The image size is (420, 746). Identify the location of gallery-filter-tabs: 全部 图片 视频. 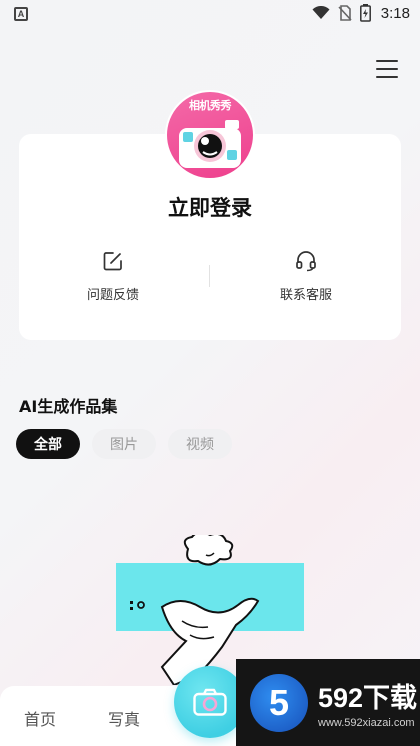
(124, 444).